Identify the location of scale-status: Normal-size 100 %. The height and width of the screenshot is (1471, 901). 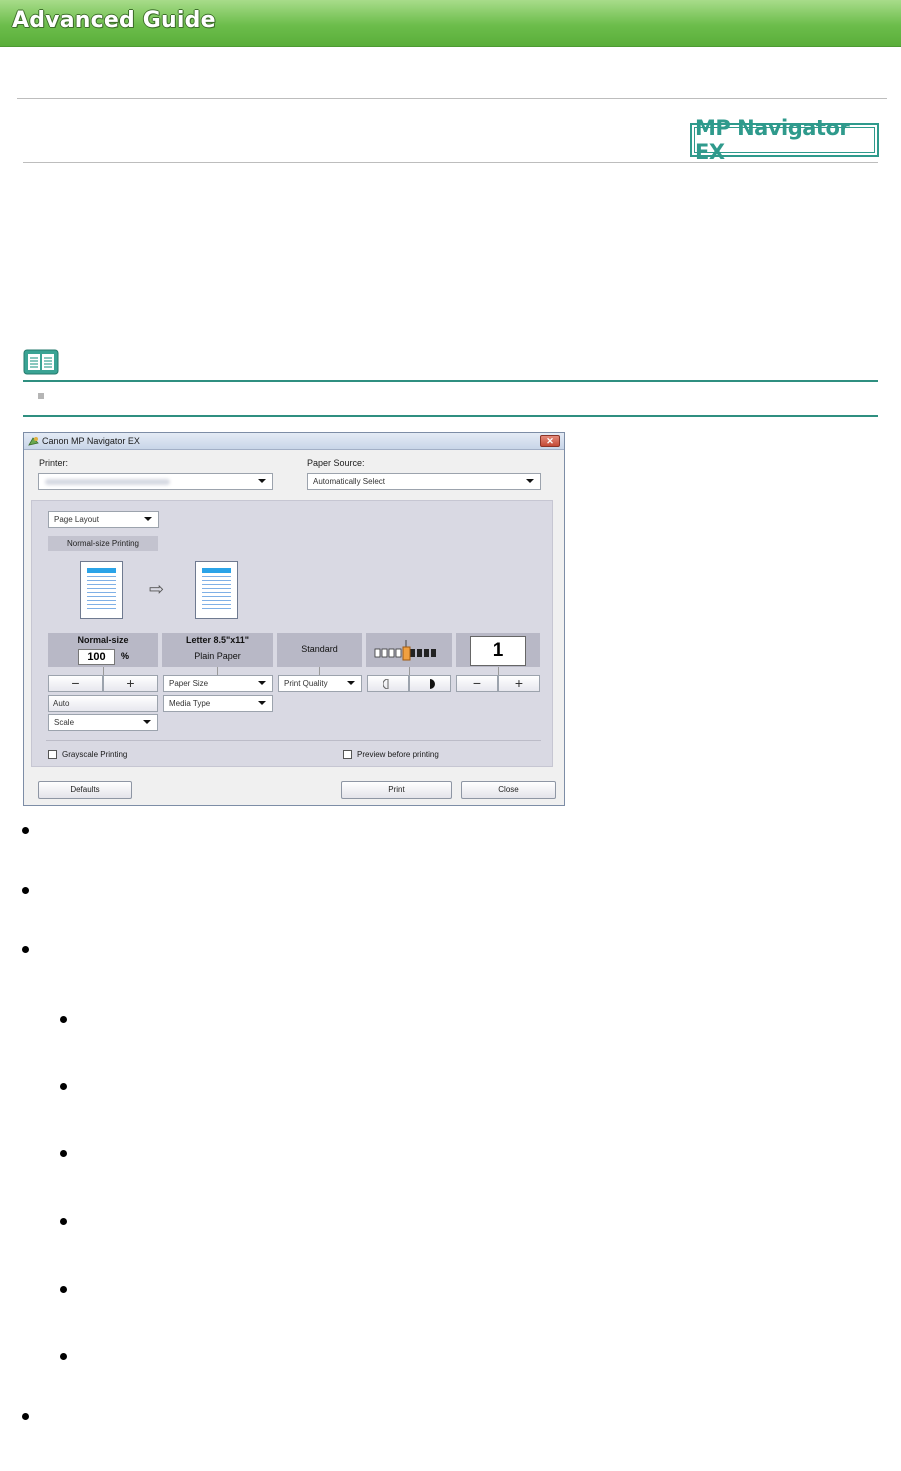
(103, 650).